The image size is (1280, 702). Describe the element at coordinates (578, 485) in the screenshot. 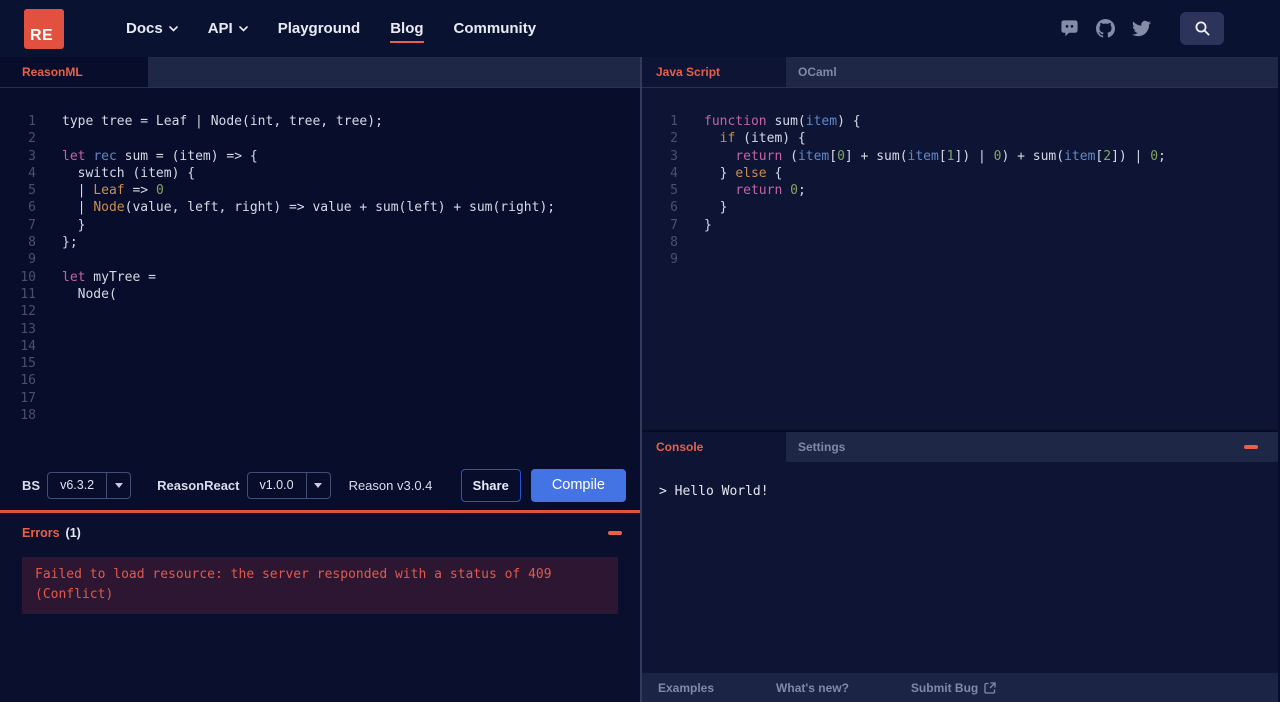

I see `compile-button: Compile` at that location.